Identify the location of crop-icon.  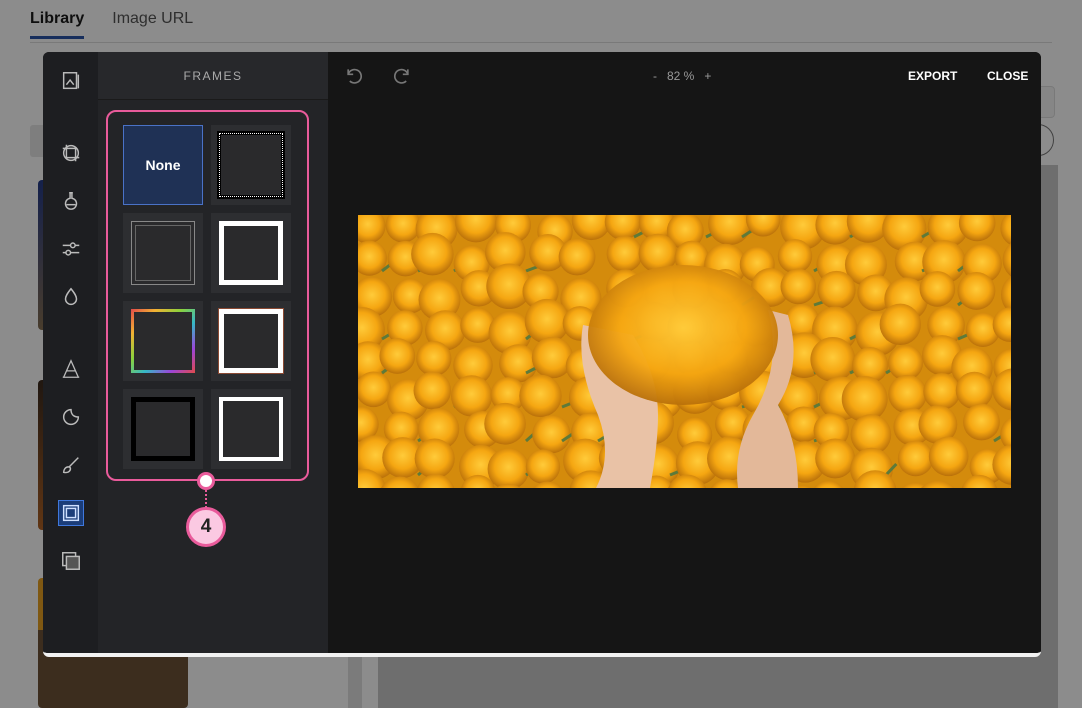
(71, 153).